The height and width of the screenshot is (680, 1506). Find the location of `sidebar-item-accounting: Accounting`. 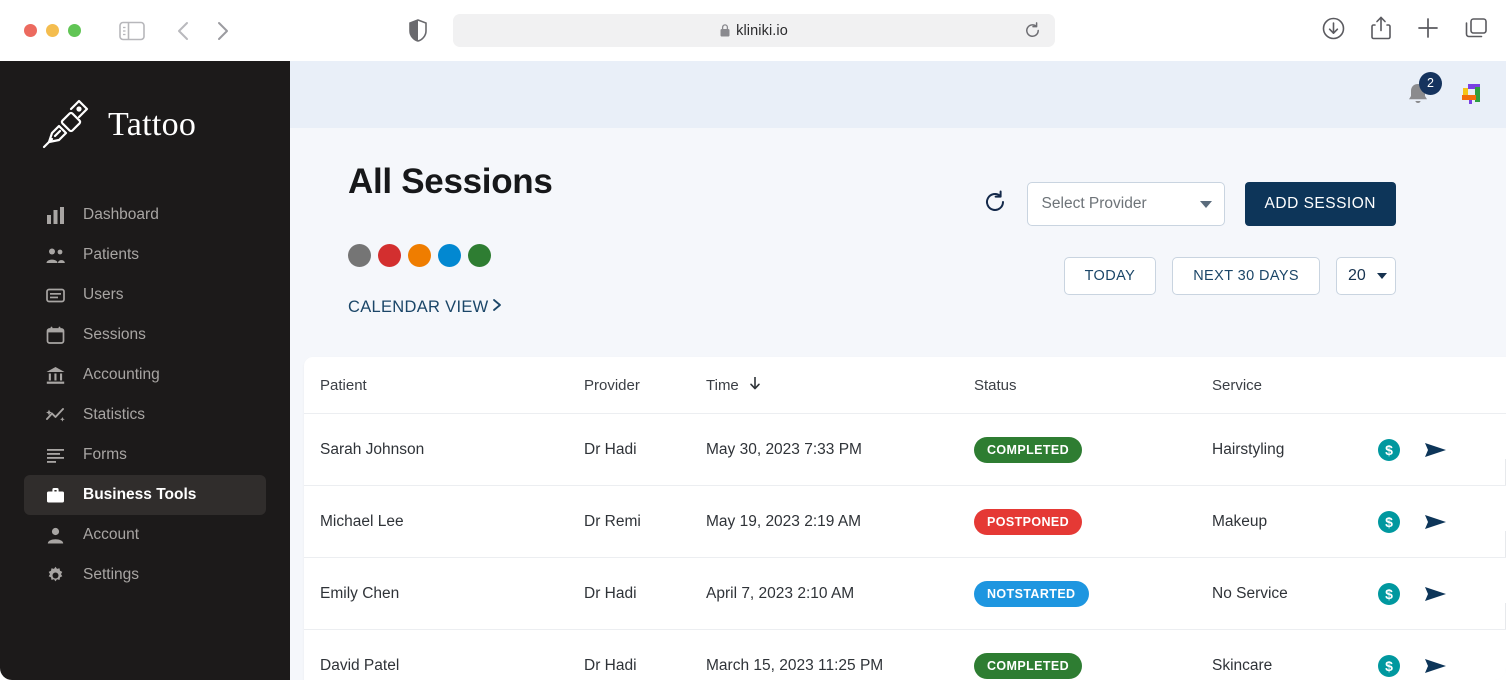

sidebar-item-accounting: Accounting is located at coordinates (145, 375).